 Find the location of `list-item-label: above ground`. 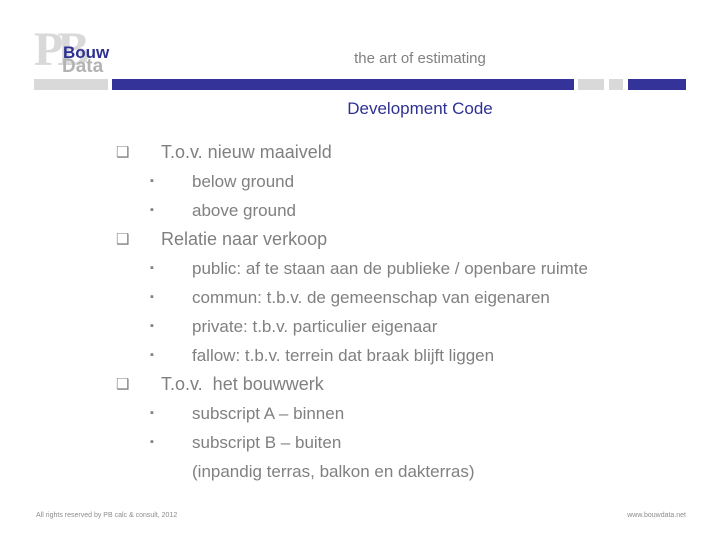

list-item-label: above ground is located at coordinates (244, 210).